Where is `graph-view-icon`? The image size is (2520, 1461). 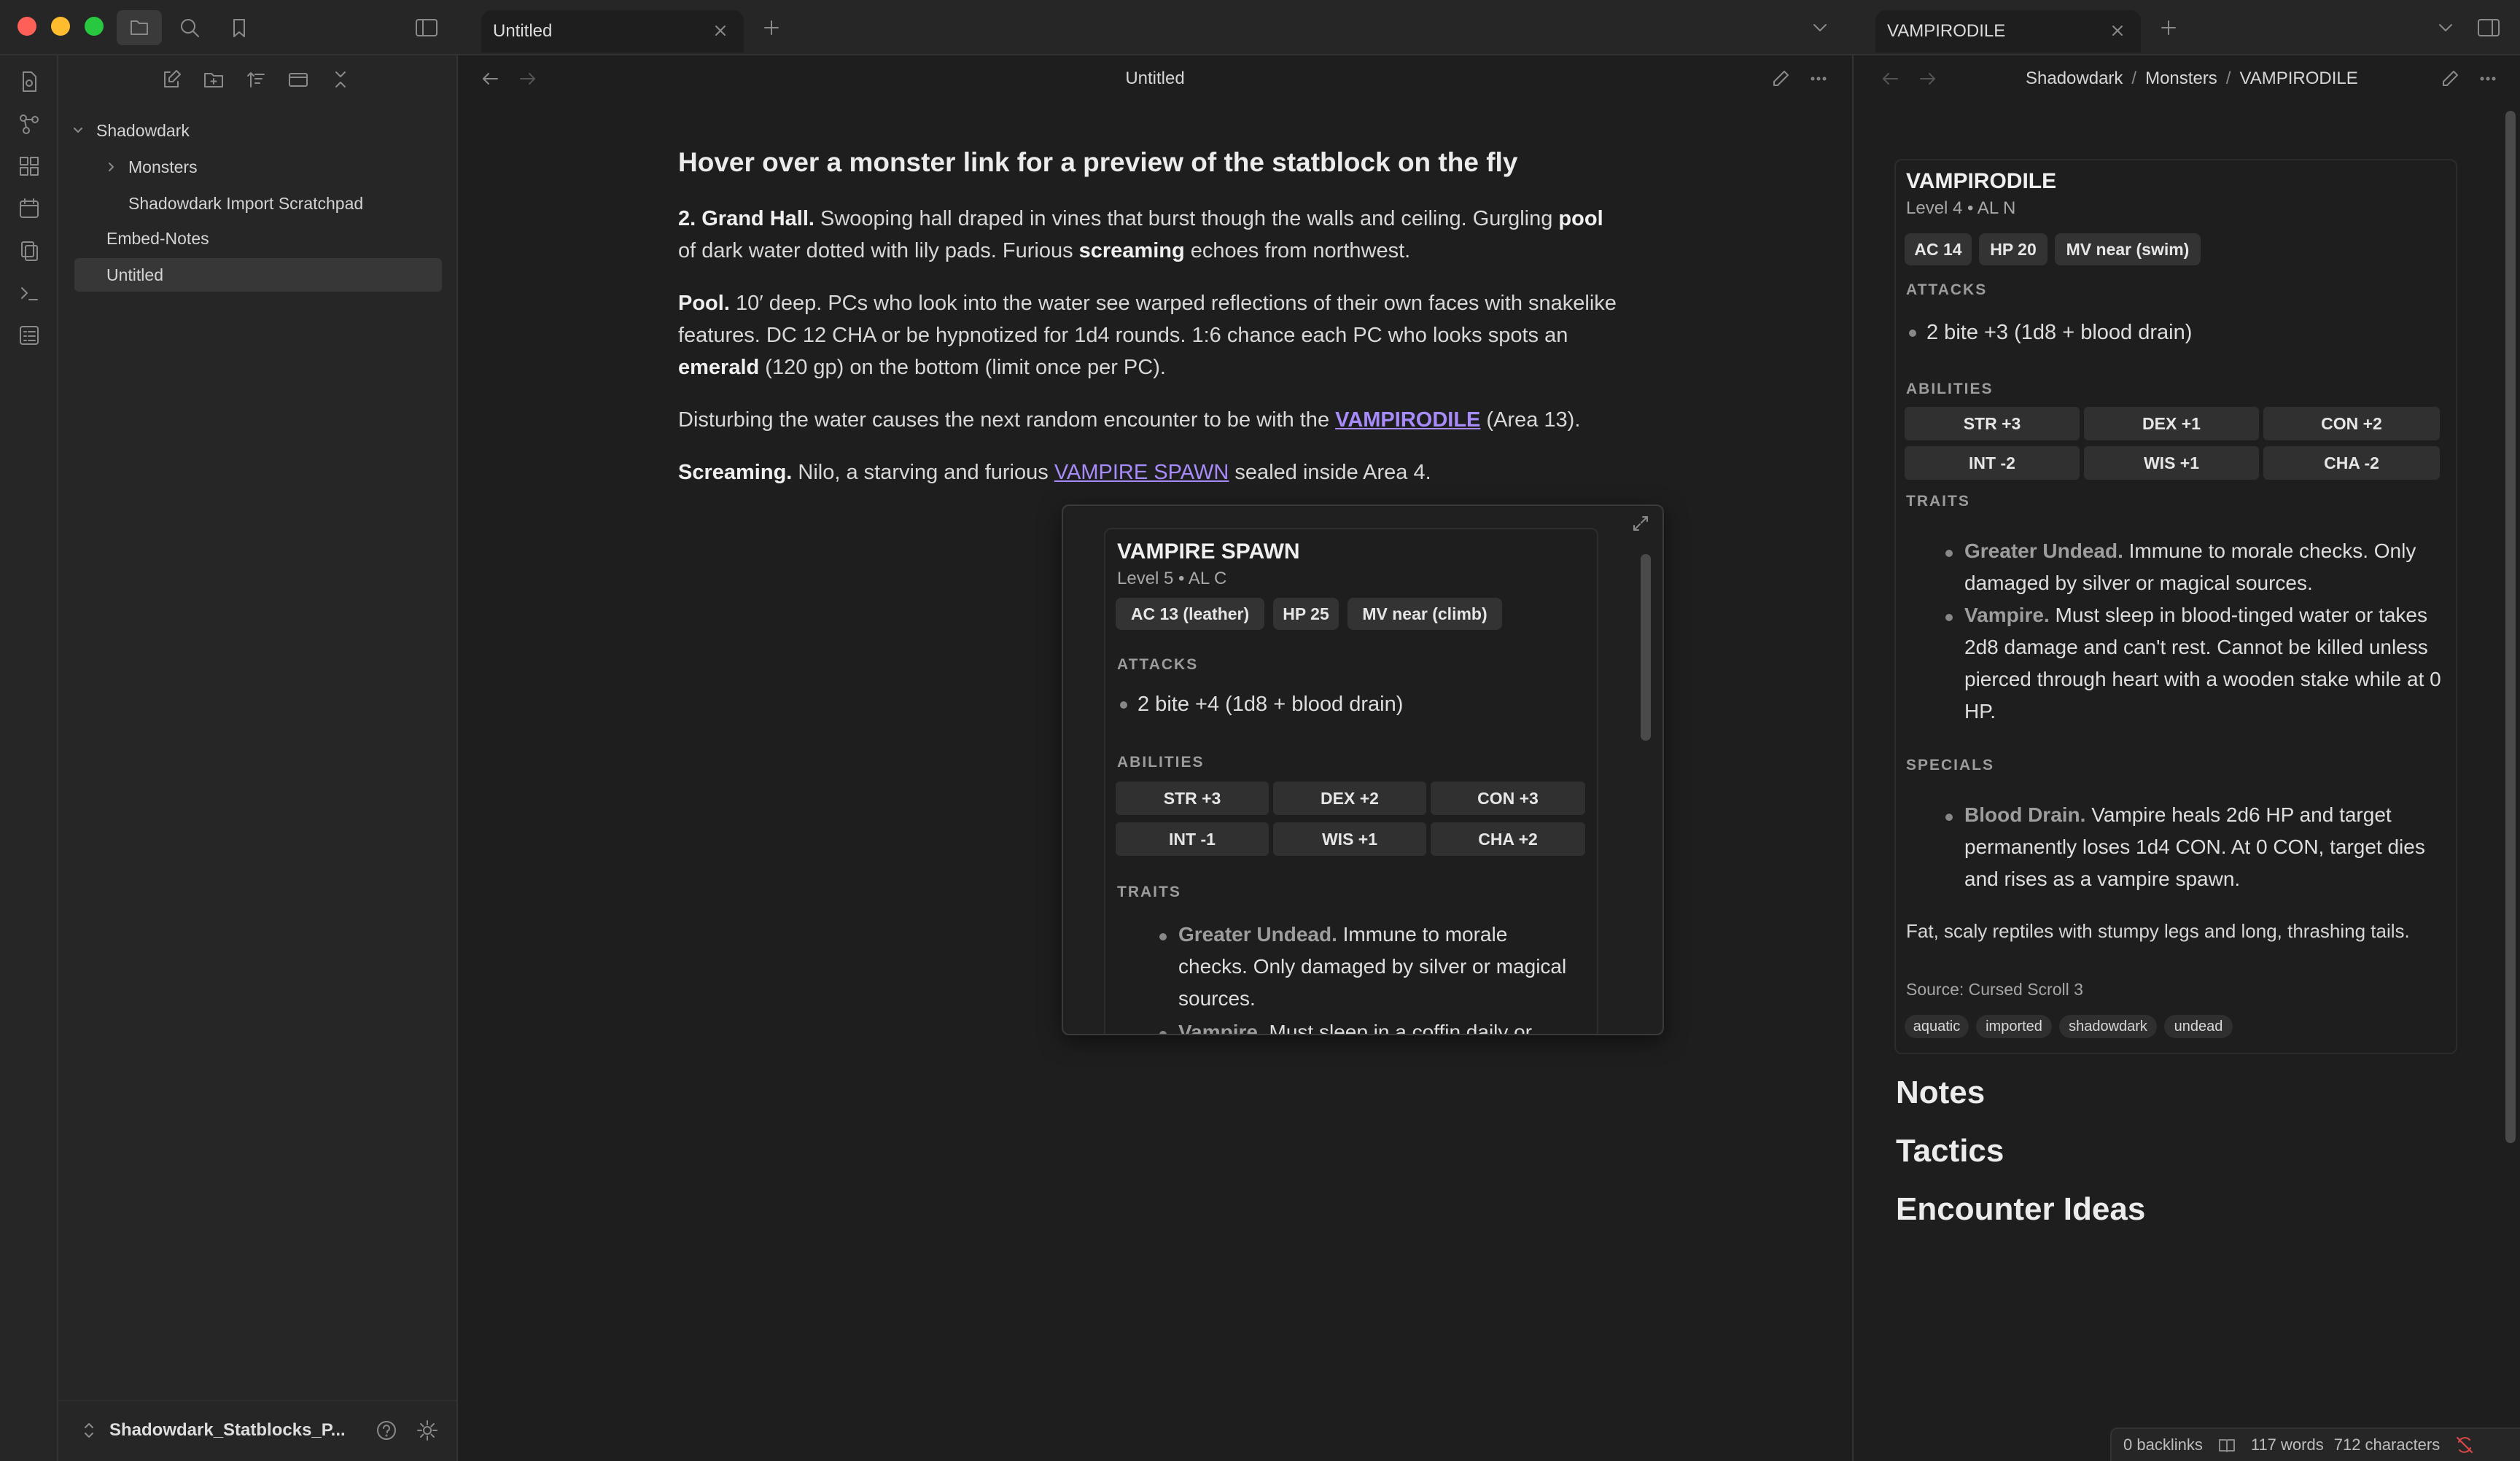 graph-view-icon is located at coordinates (29, 124).